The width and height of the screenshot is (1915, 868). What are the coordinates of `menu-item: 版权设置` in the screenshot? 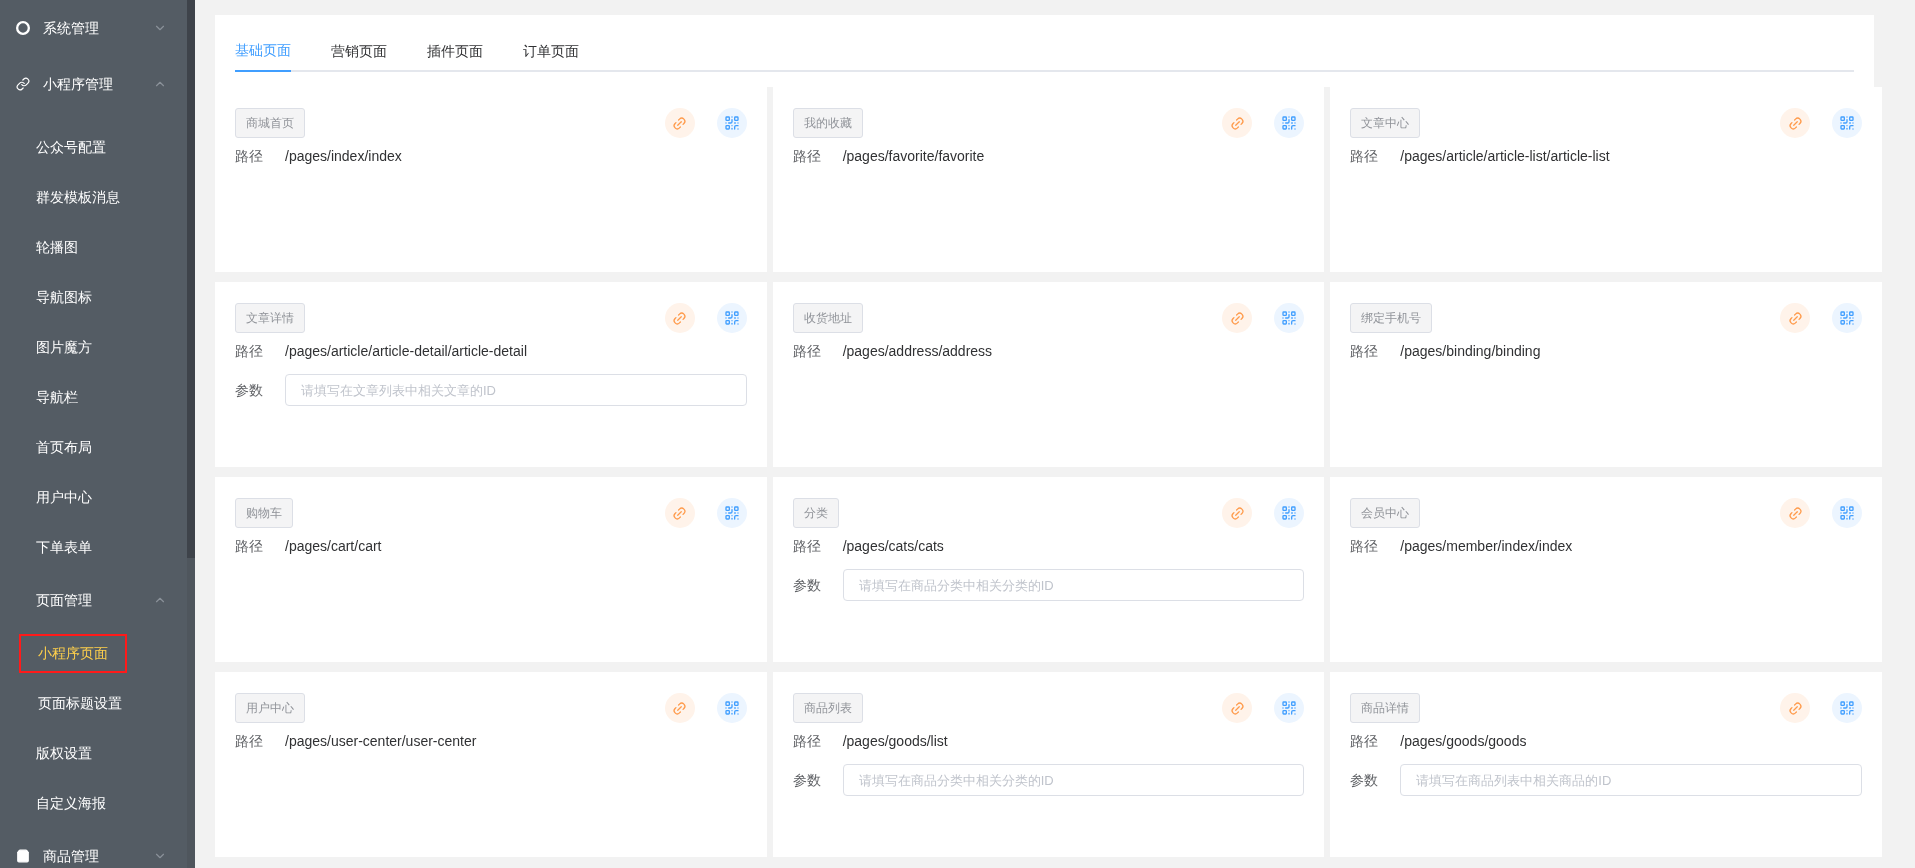 It's located at (64, 753).